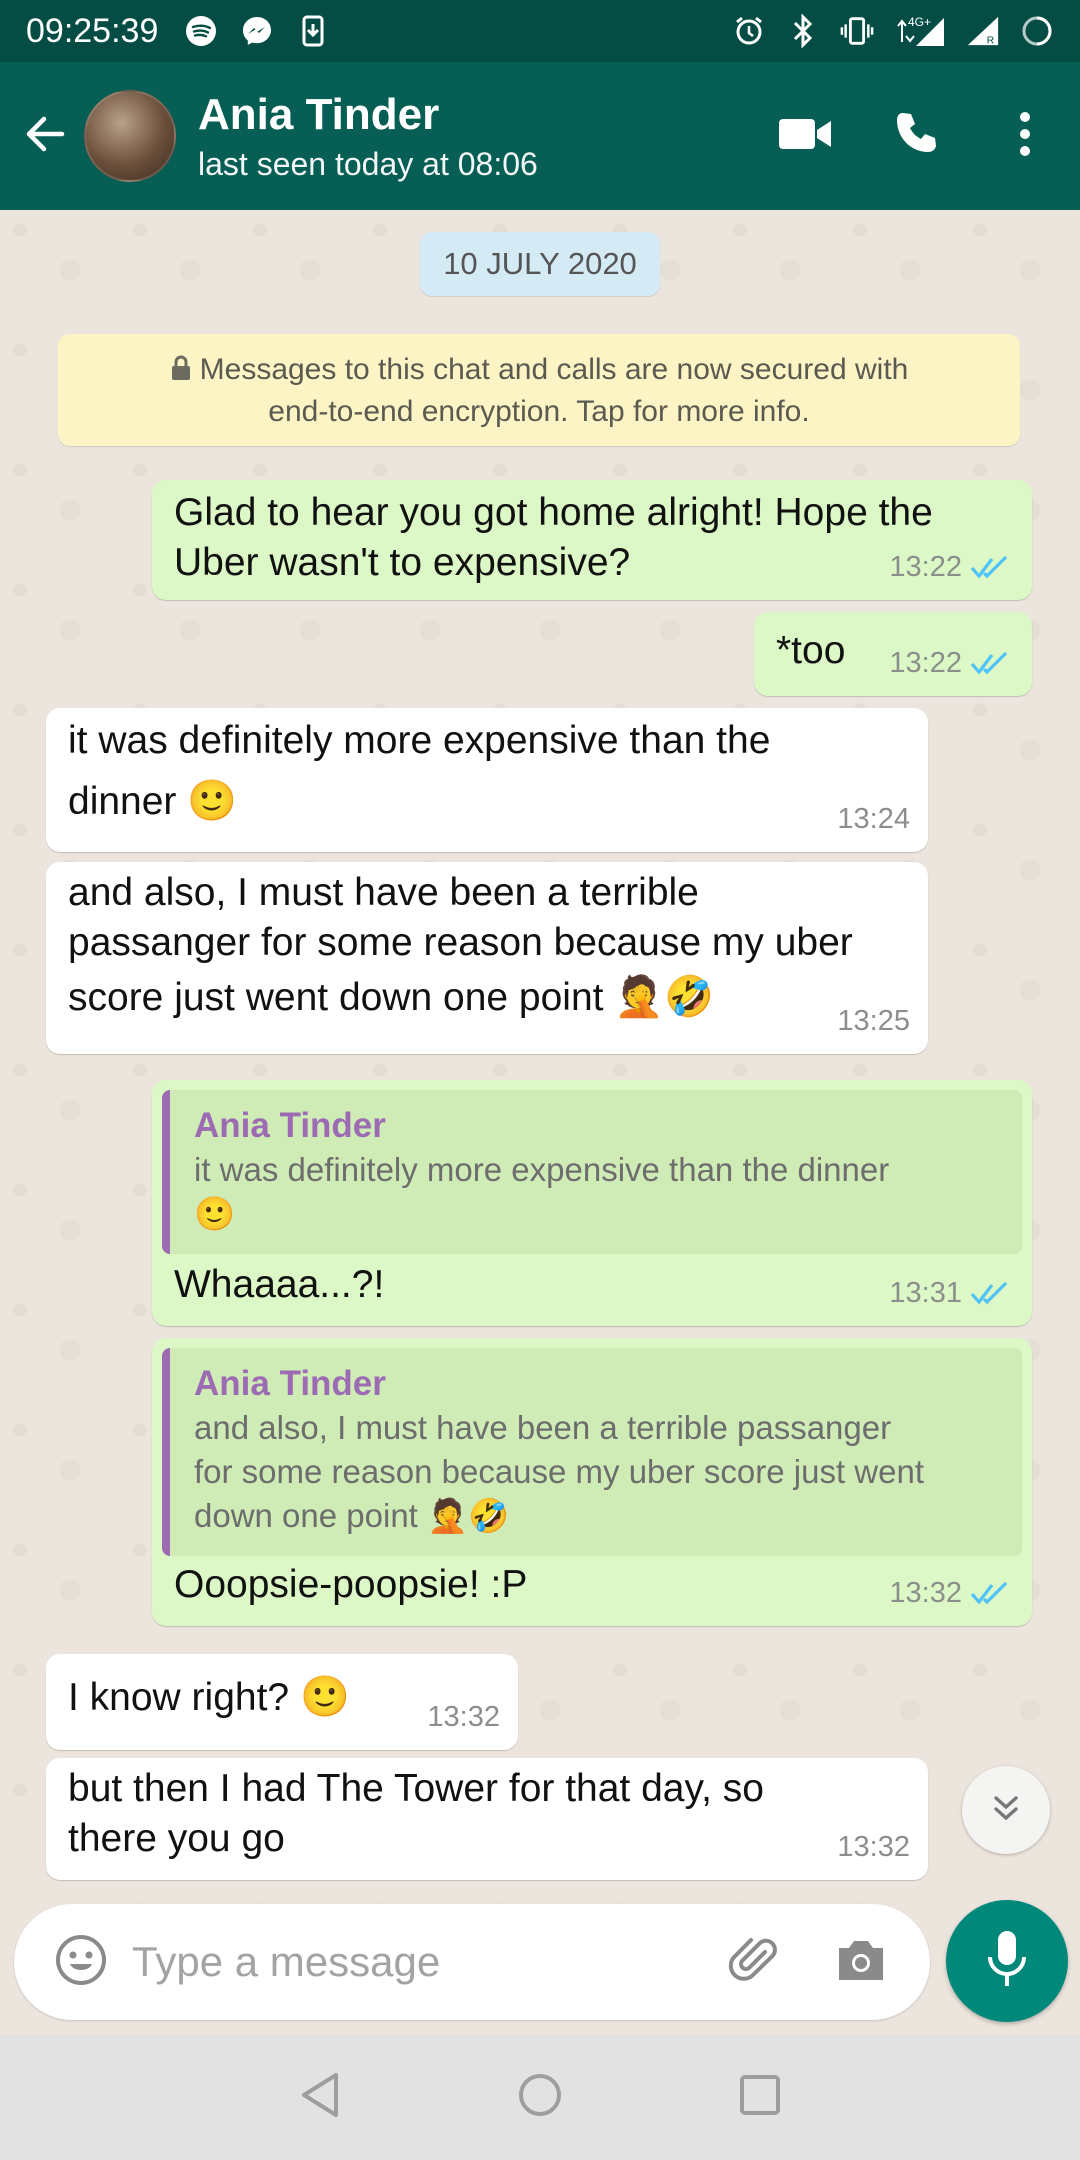 The image size is (1080, 2160). I want to click on back-button, so click(45, 136).